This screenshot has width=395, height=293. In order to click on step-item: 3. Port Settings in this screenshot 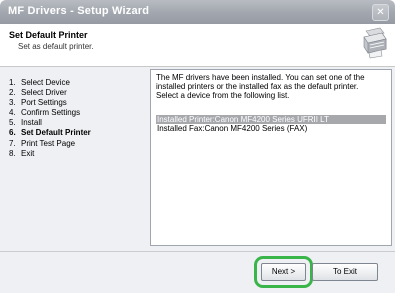, I will do `click(38, 103)`.